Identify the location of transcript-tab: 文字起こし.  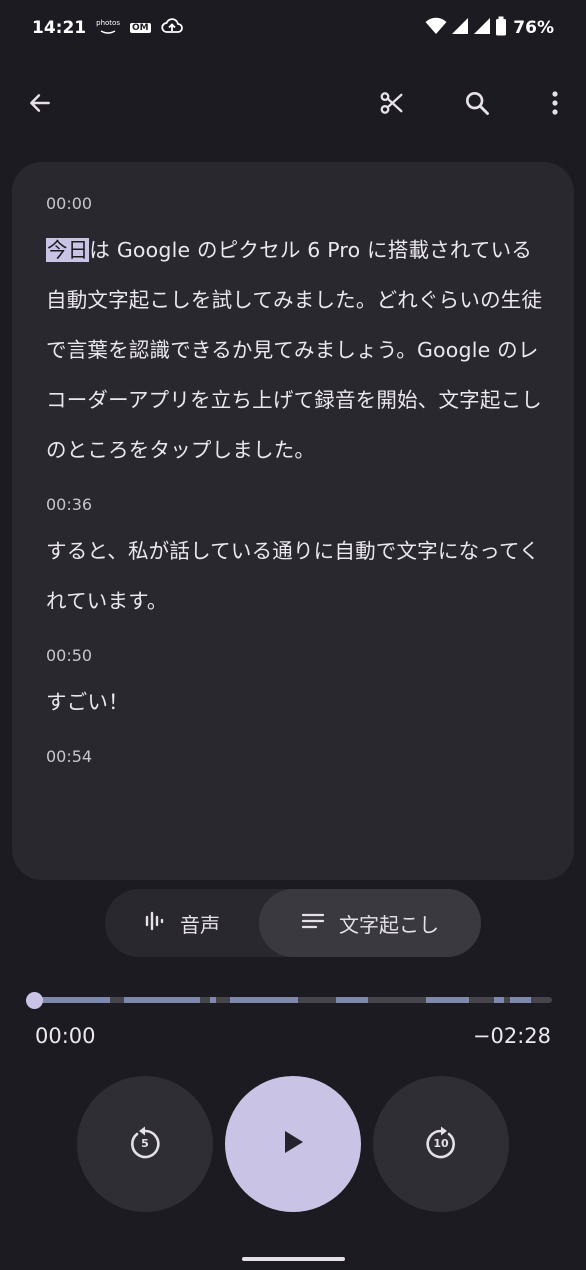
(370, 923).